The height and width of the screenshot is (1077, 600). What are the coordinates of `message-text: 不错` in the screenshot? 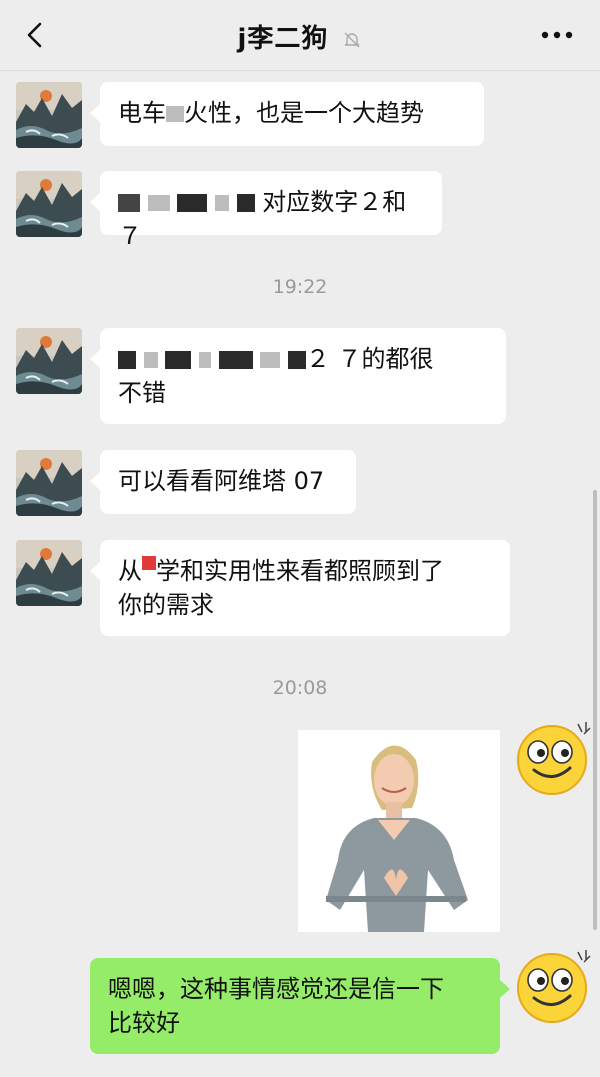 It's located at (142, 393).